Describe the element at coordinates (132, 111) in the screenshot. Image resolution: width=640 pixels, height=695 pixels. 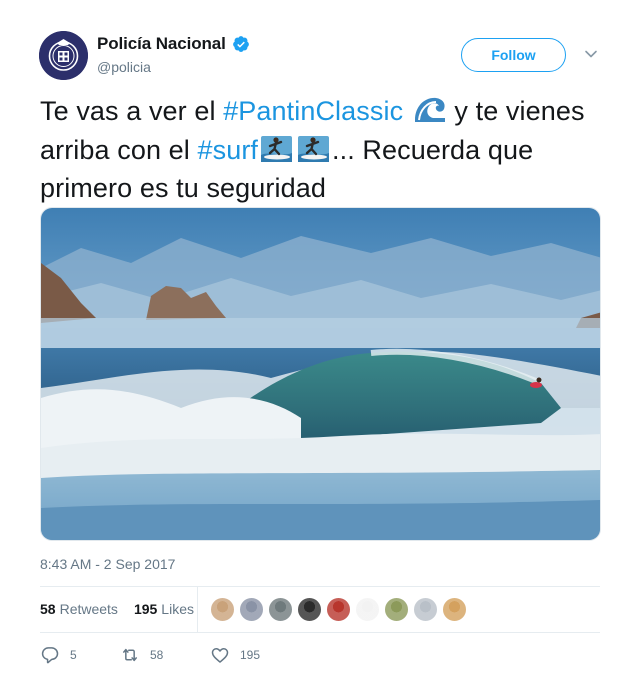
I see `tweet-text-part: Te vas a ver el` at that location.